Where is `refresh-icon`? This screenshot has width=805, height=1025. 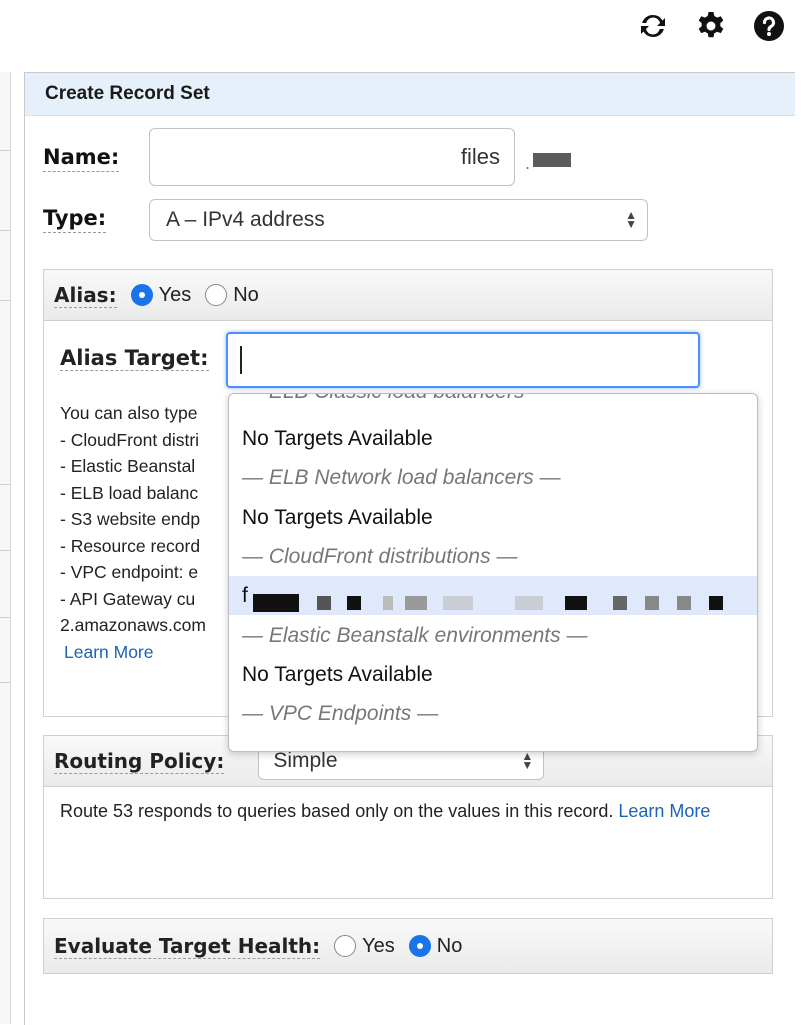
refresh-icon is located at coordinates (653, 26).